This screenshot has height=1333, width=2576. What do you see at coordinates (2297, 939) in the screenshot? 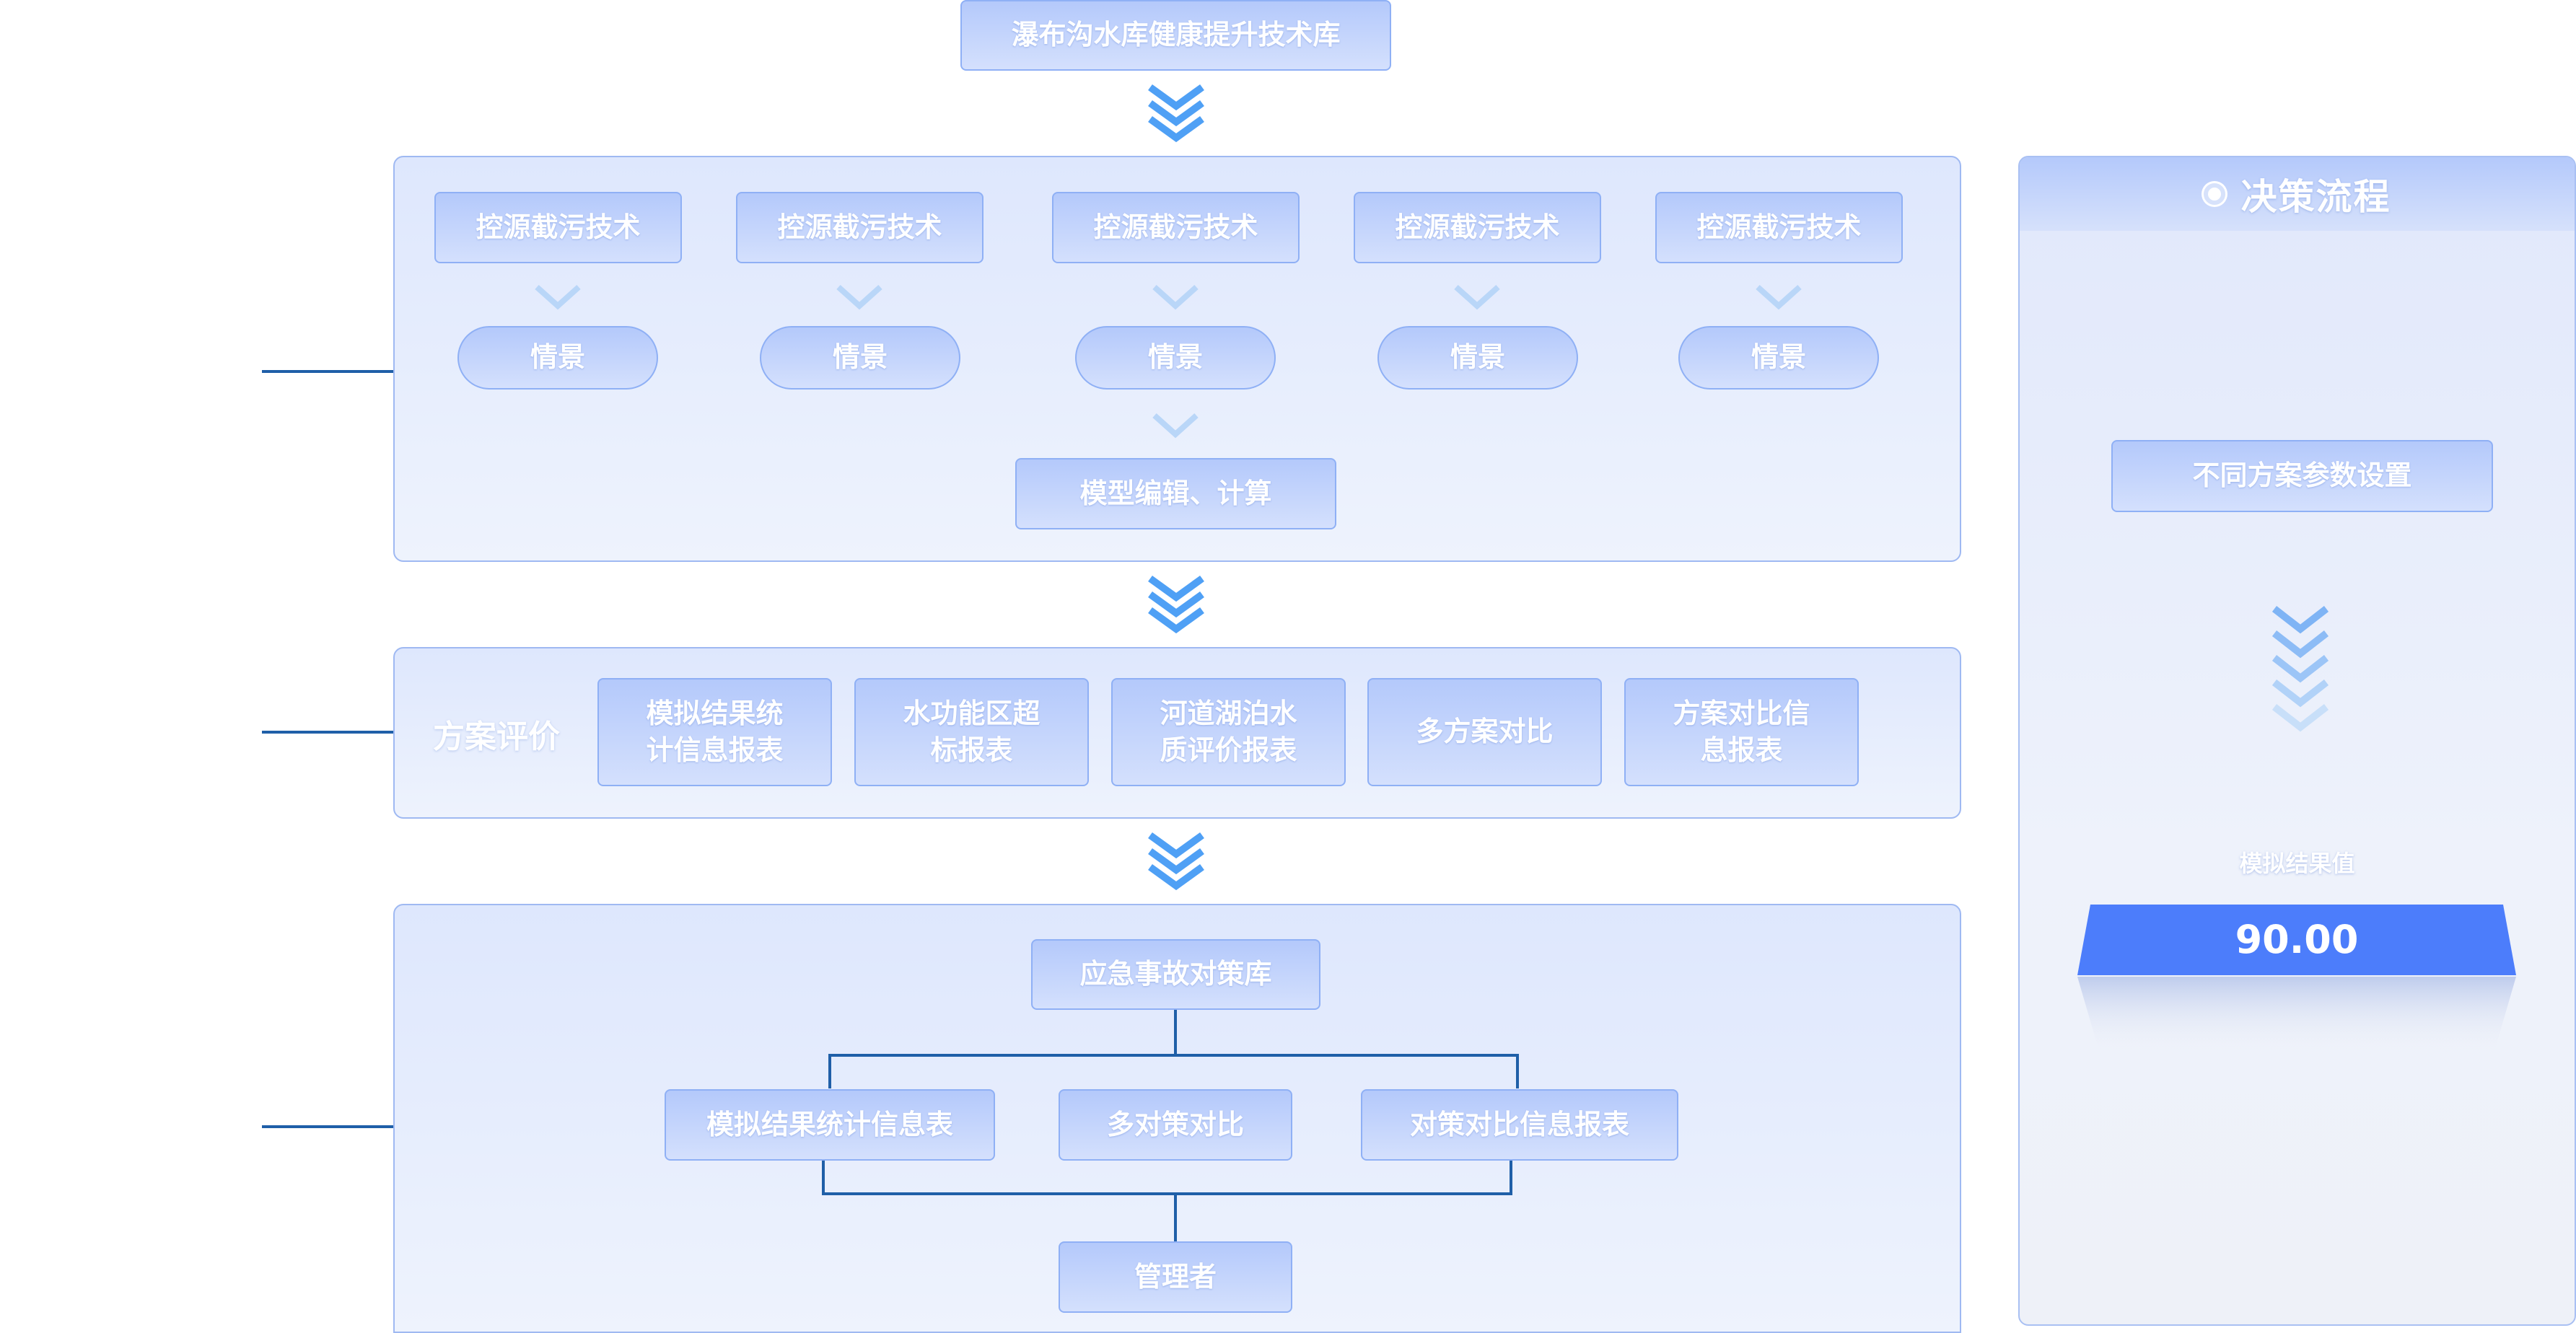
I see `result-value: 90.00` at bounding box center [2297, 939].